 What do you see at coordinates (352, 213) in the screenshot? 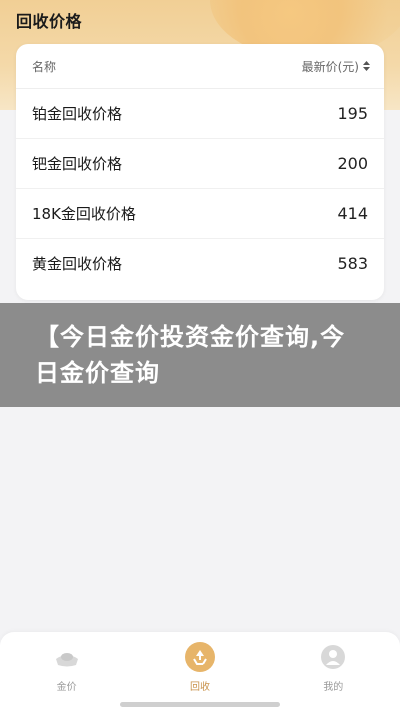
I see `row-price: 414` at bounding box center [352, 213].